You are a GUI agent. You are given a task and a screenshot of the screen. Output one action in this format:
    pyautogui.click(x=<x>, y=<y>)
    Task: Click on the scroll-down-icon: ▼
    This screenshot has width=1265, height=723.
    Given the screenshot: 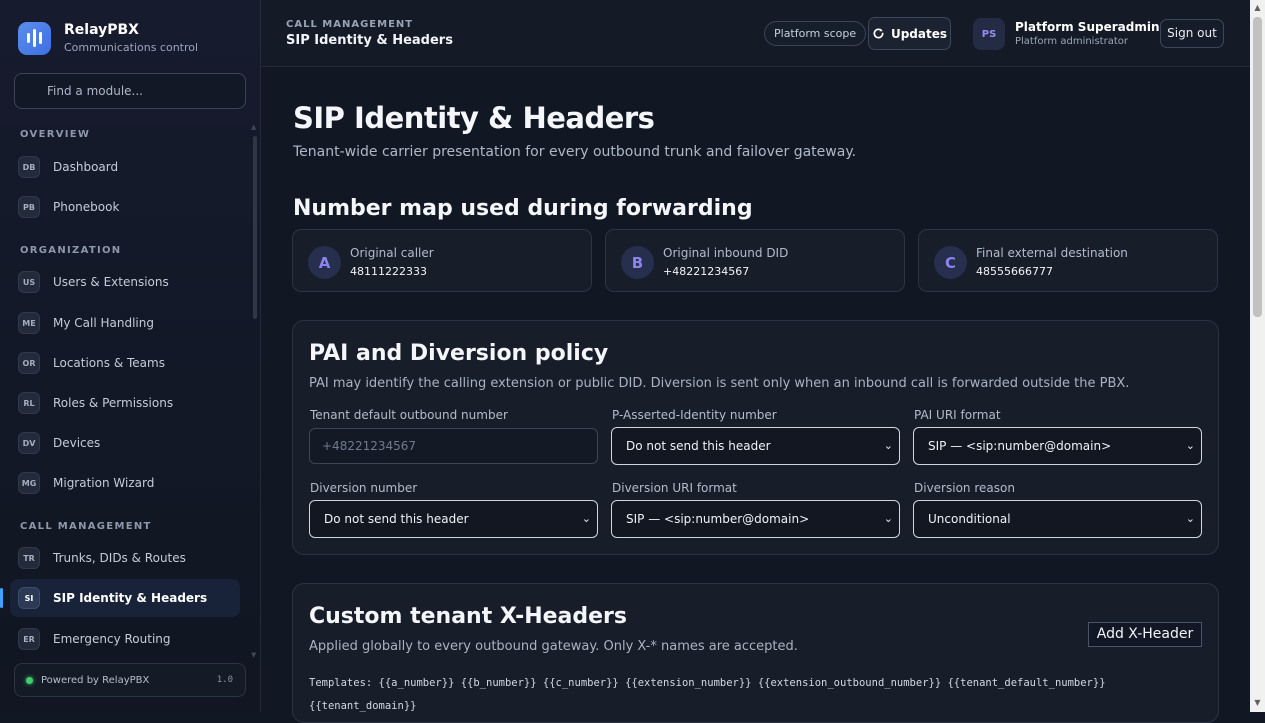 What is the action you would take?
    pyautogui.click(x=1257, y=702)
    